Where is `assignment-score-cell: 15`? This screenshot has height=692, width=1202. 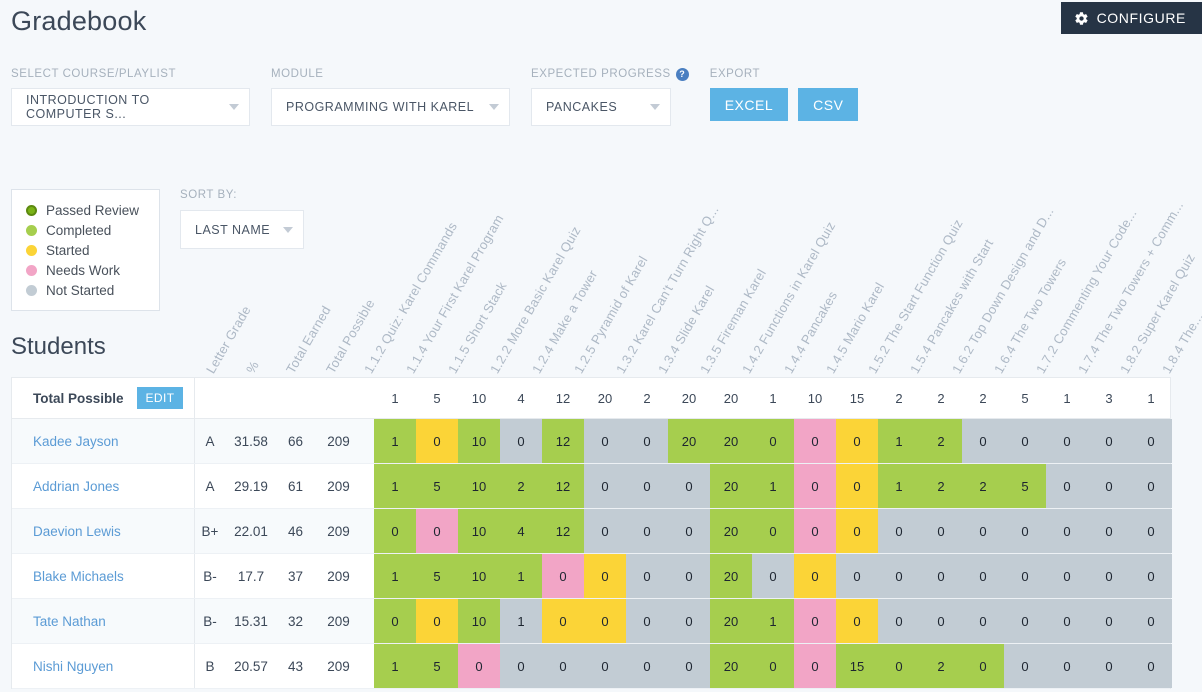
assignment-score-cell: 15 is located at coordinates (857, 666).